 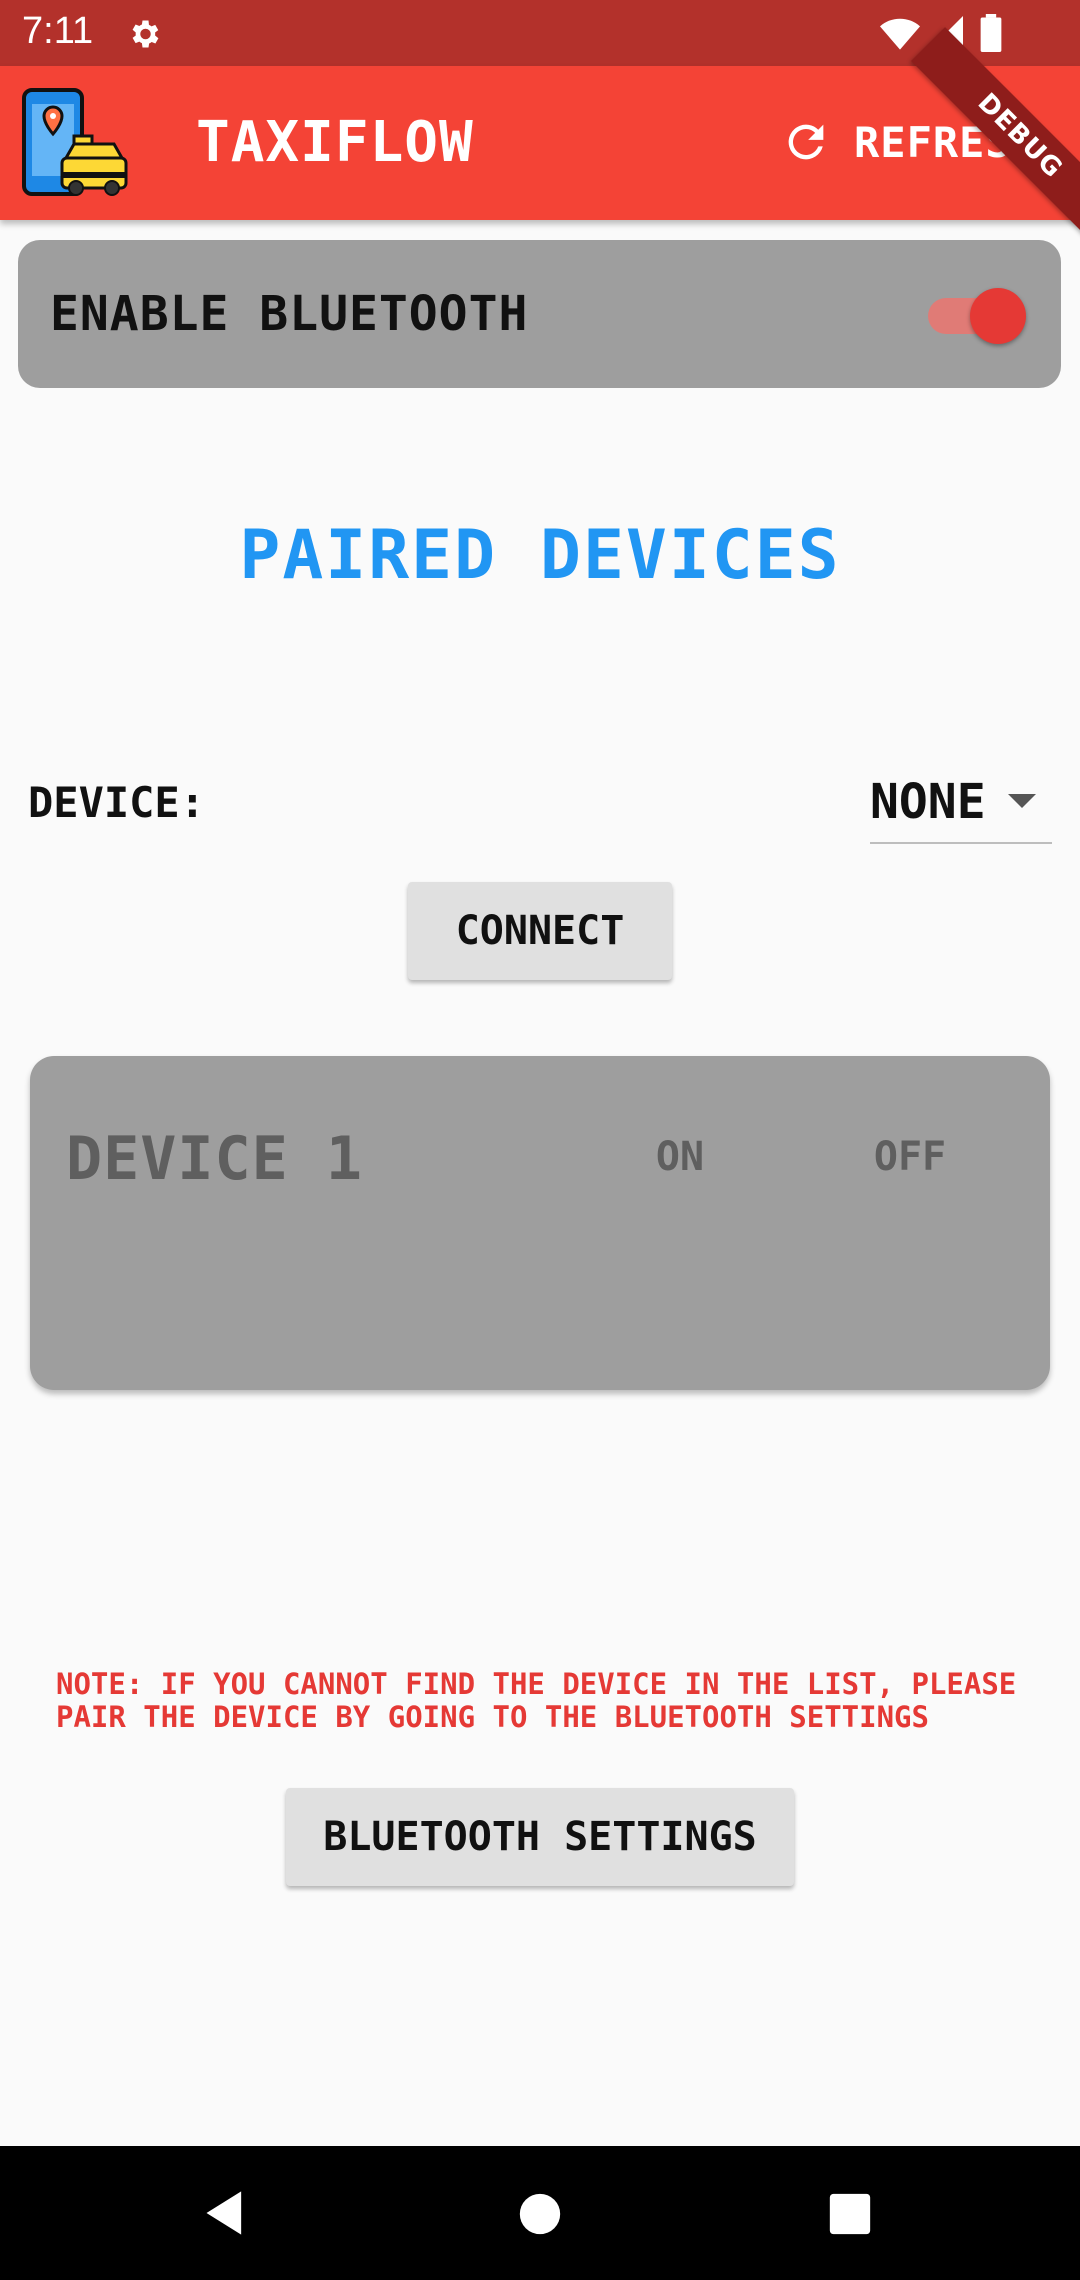 I want to click on device-name: DEVICE 1, so click(x=214, y=1159).